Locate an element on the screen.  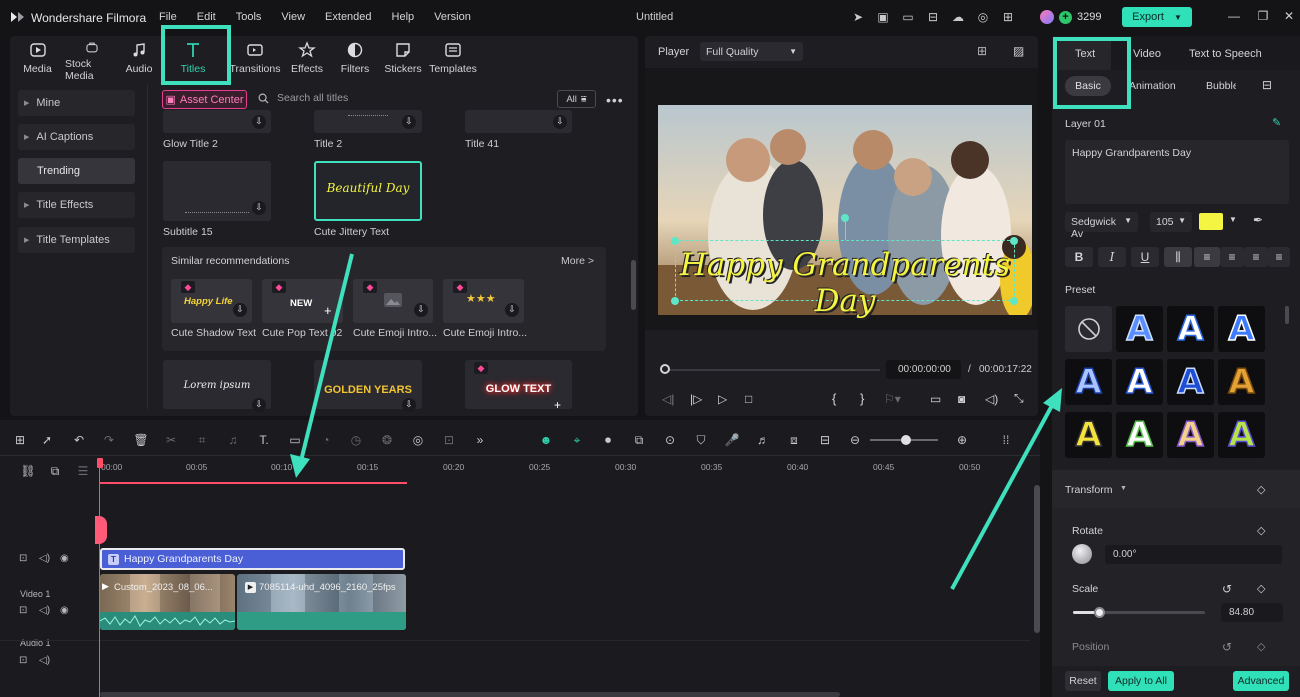
arrow-to-presets is located at coordinates (1003, 494).